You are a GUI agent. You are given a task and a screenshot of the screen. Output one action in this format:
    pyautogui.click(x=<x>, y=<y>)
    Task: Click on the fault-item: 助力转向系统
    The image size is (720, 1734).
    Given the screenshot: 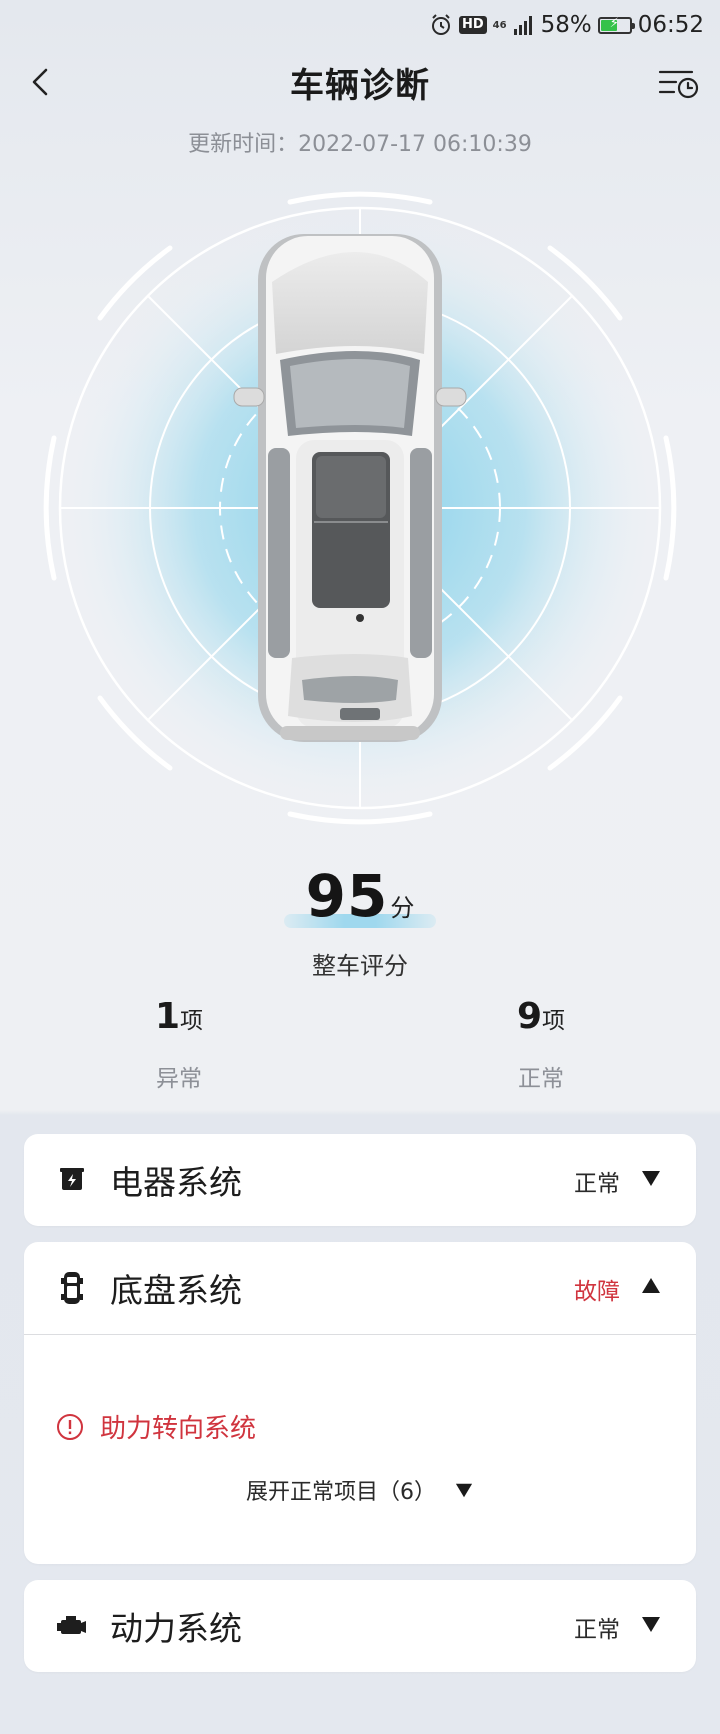 What is the action you would take?
    pyautogui.click(x=156, y=1426)
    